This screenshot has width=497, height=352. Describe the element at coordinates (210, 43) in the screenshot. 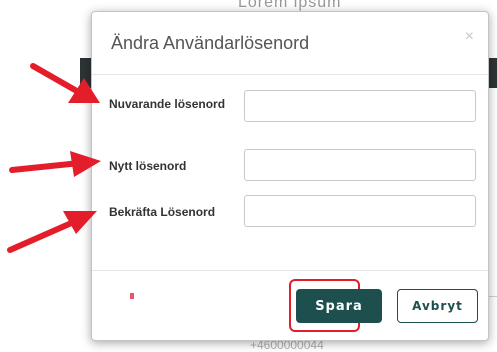

I see `dialog-title: Ändra Användarlösenord` at that location.